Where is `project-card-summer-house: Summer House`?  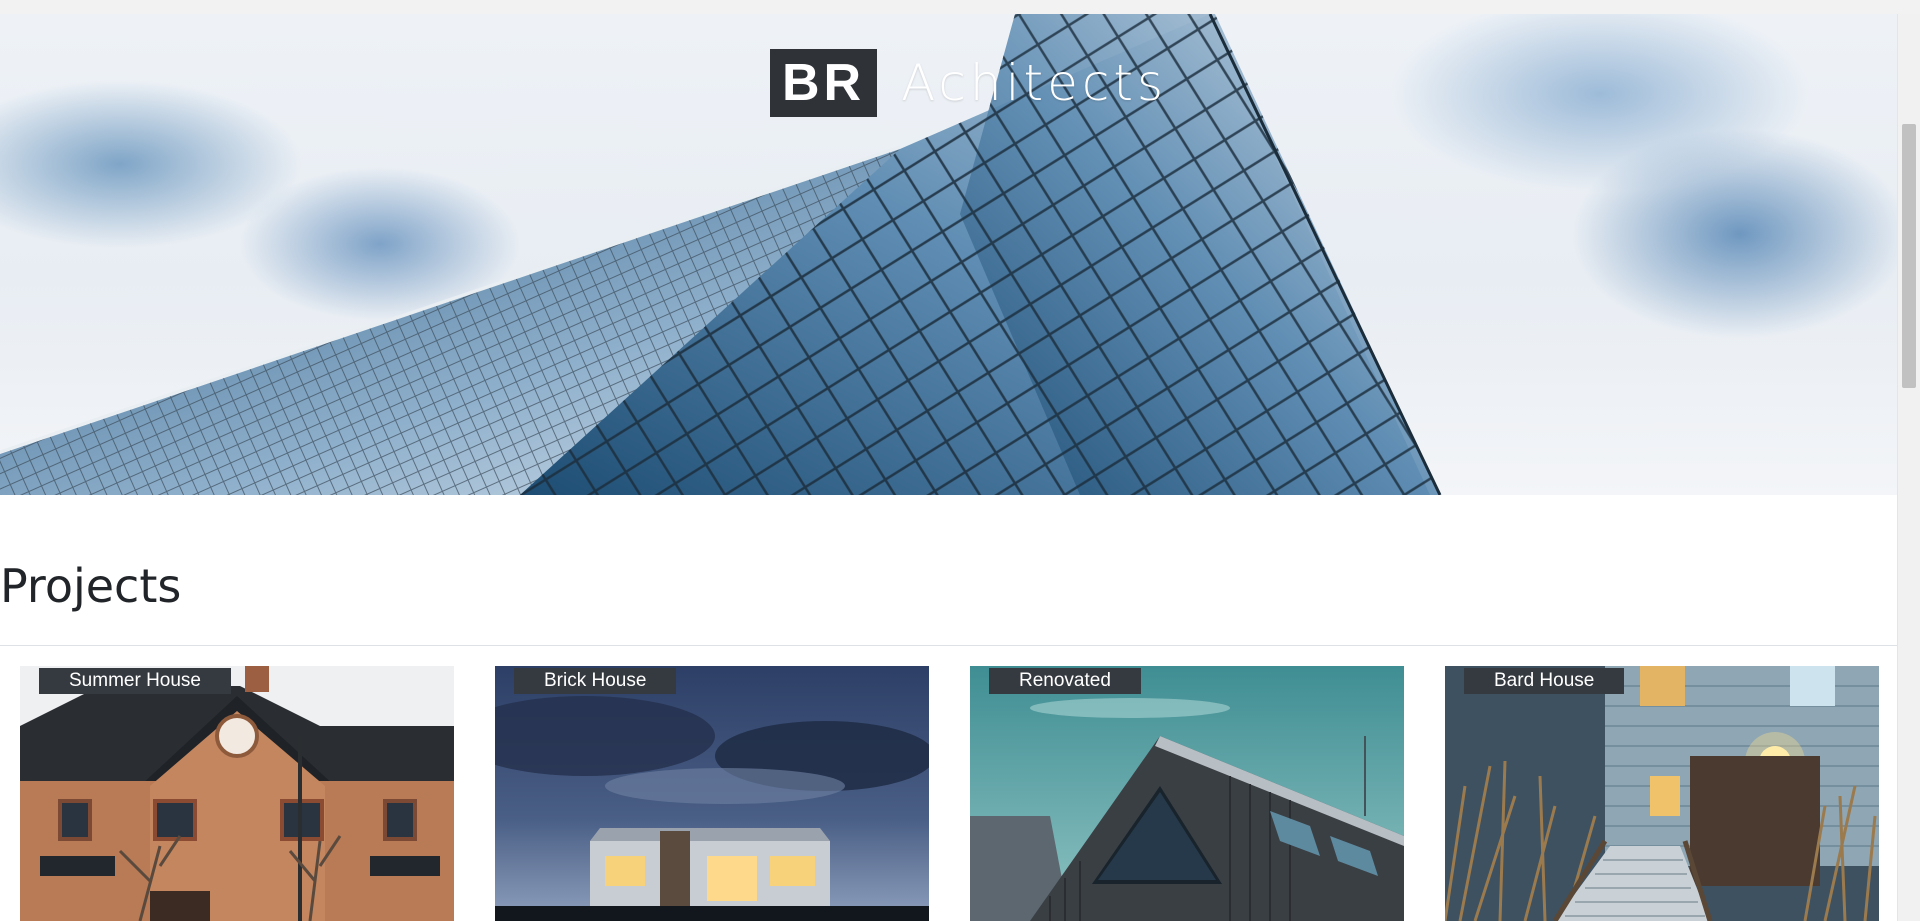
project-card-summer-house: Summer House is located at coordinates (237, 793).